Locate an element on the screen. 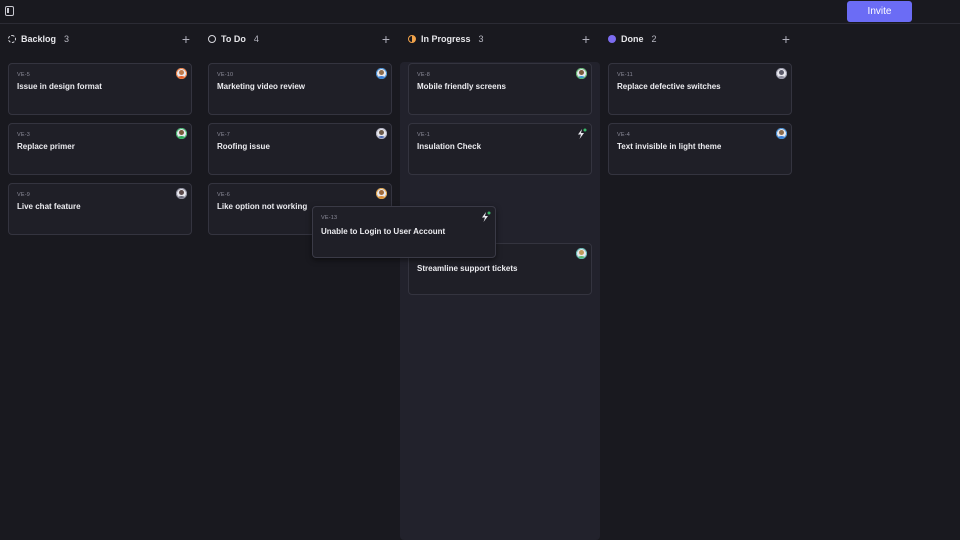  issue-card: VE-5 Issue in design format is located at coordinates (100, 89).